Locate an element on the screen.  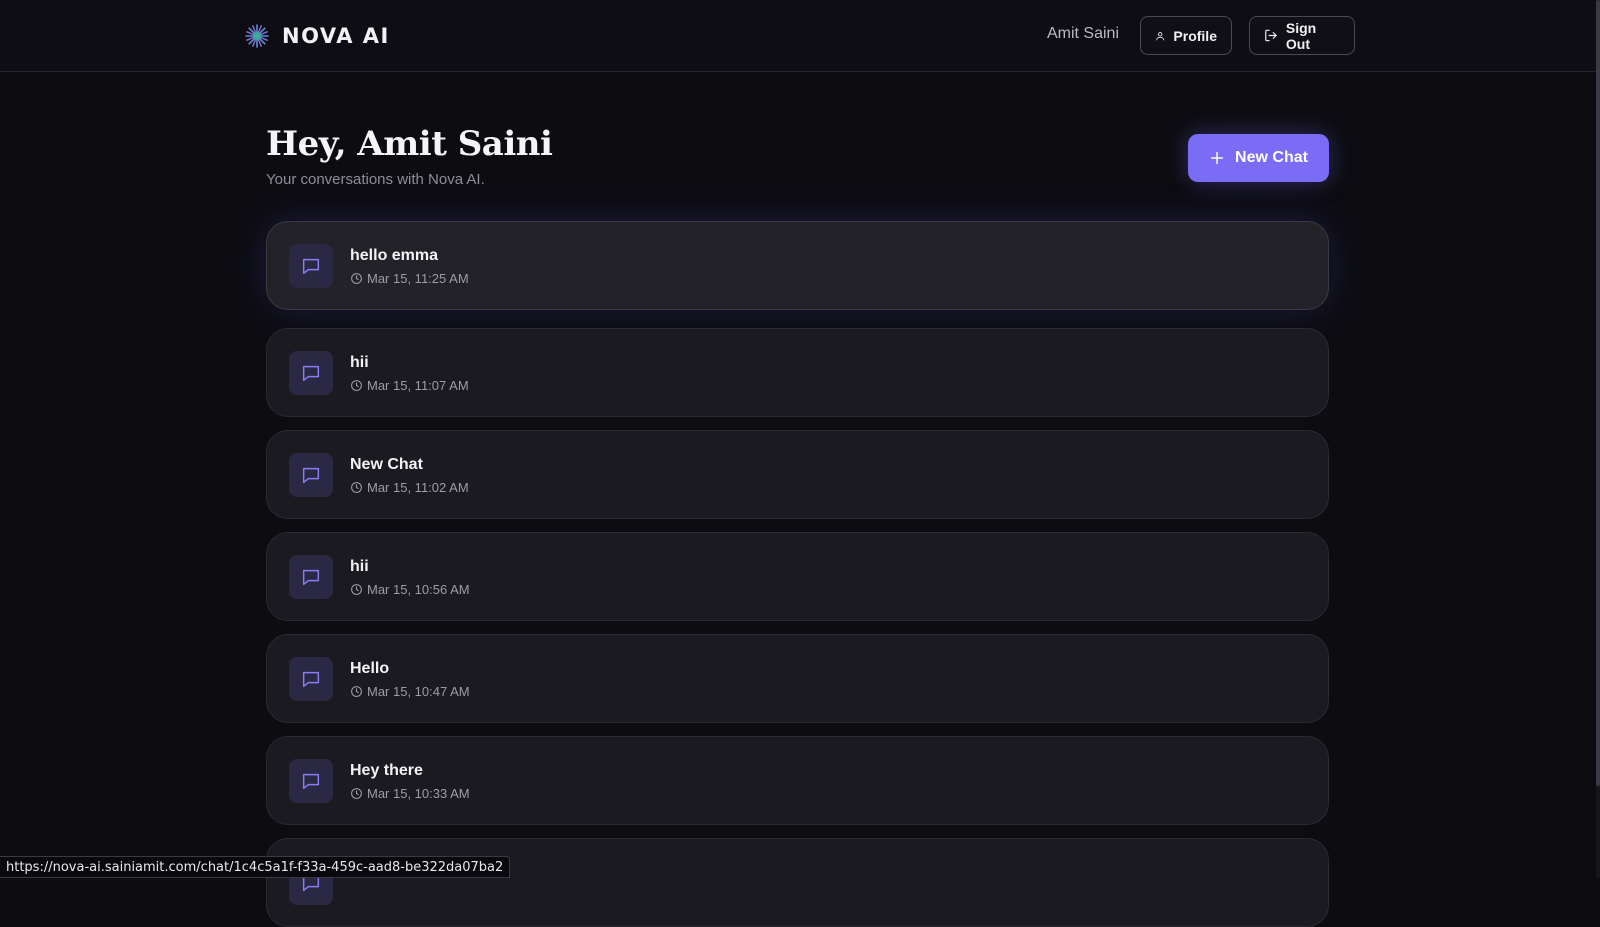
chat-timestamp-text: Mar 15, 11:02 AM is located at coordinates (418, 487).